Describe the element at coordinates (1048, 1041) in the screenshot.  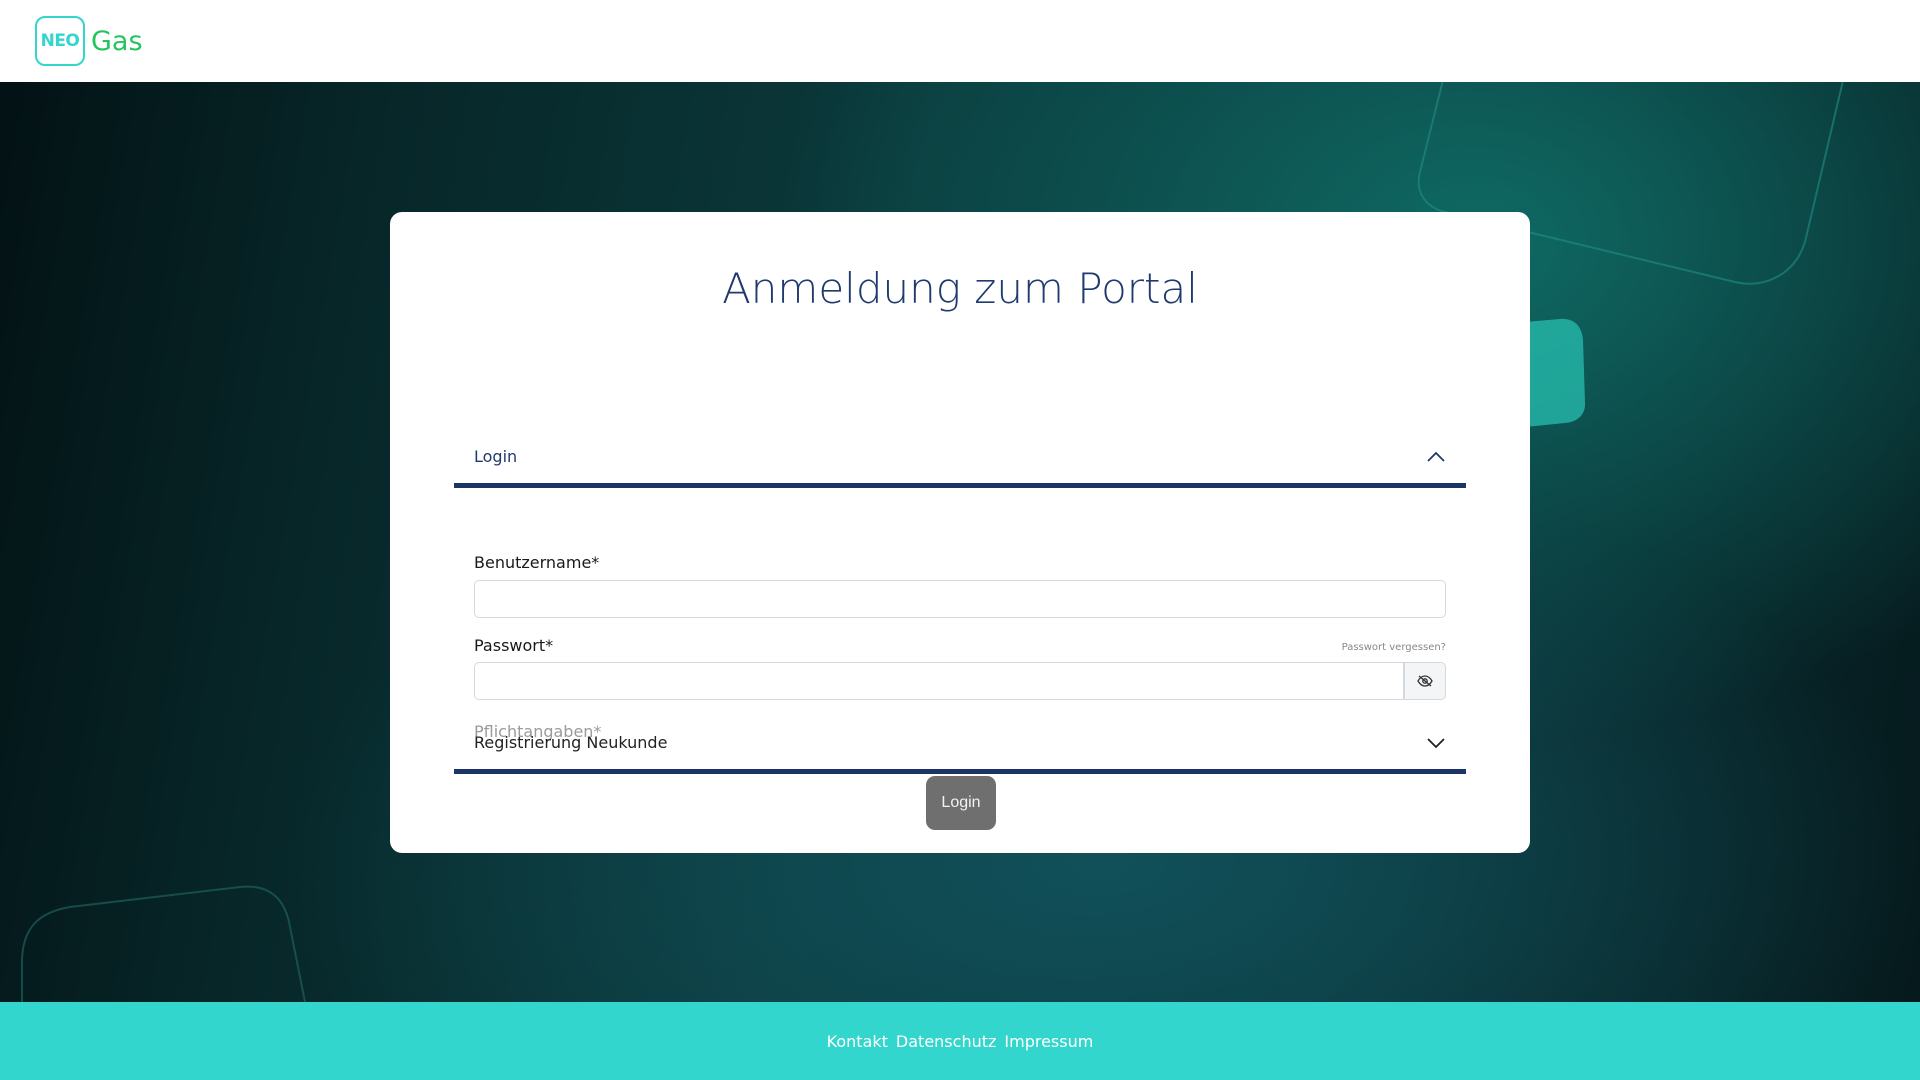
I see `footer-link-impressum: Impressum` at that location.